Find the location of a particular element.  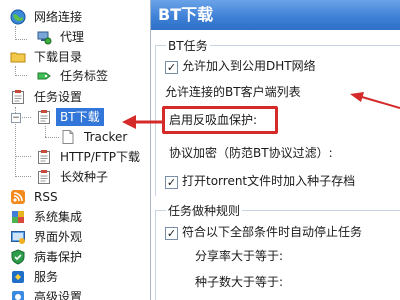

arrow-diagonal-annotation is located at coordinates (375, 100).